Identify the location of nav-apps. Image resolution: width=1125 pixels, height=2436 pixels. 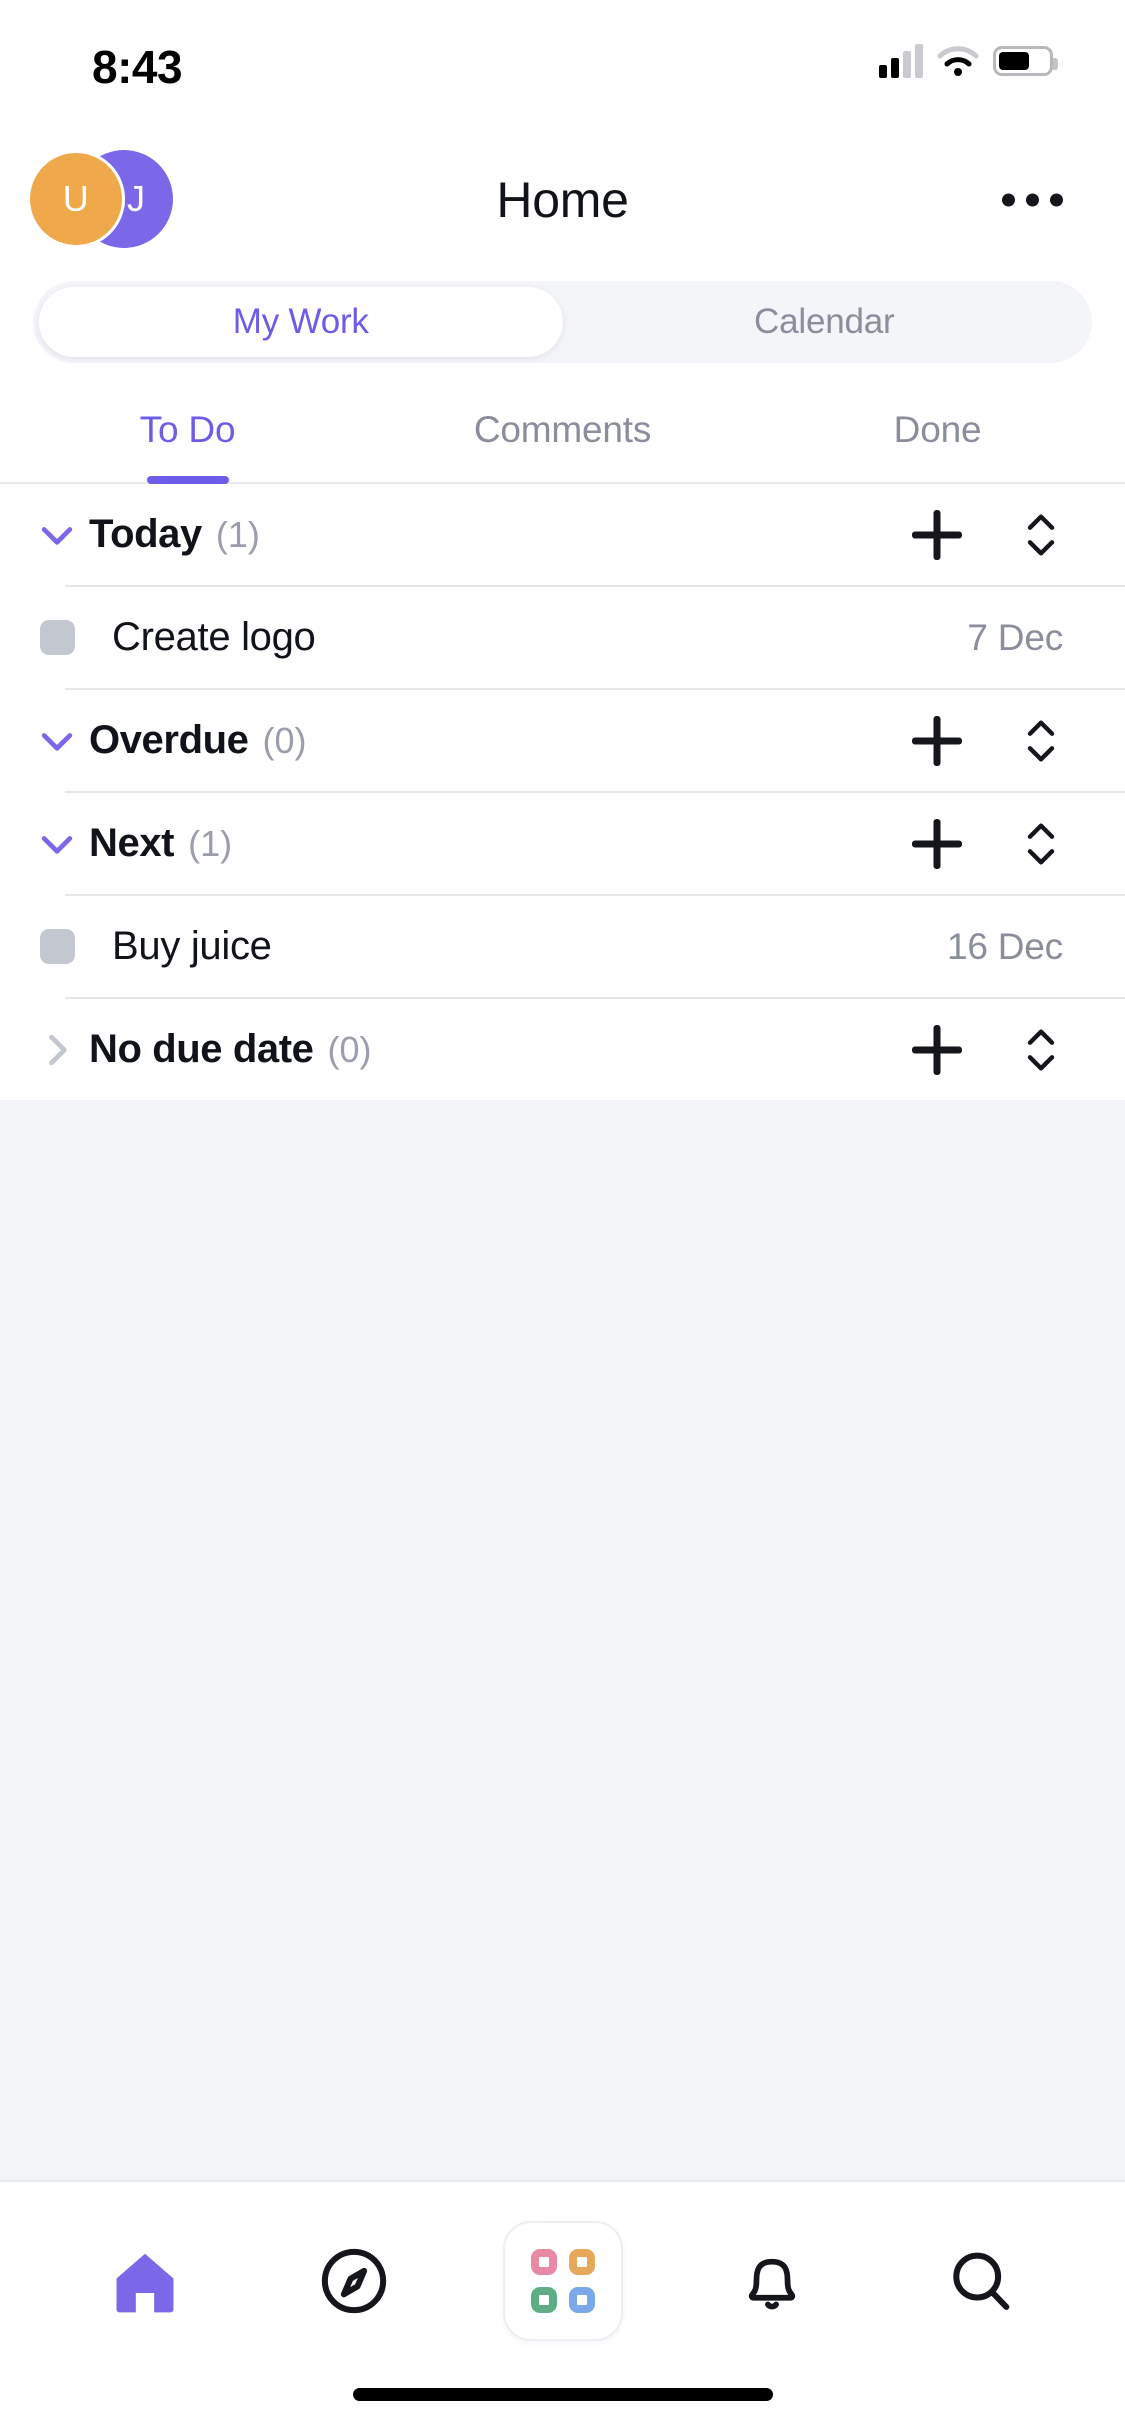
(562, 2281).